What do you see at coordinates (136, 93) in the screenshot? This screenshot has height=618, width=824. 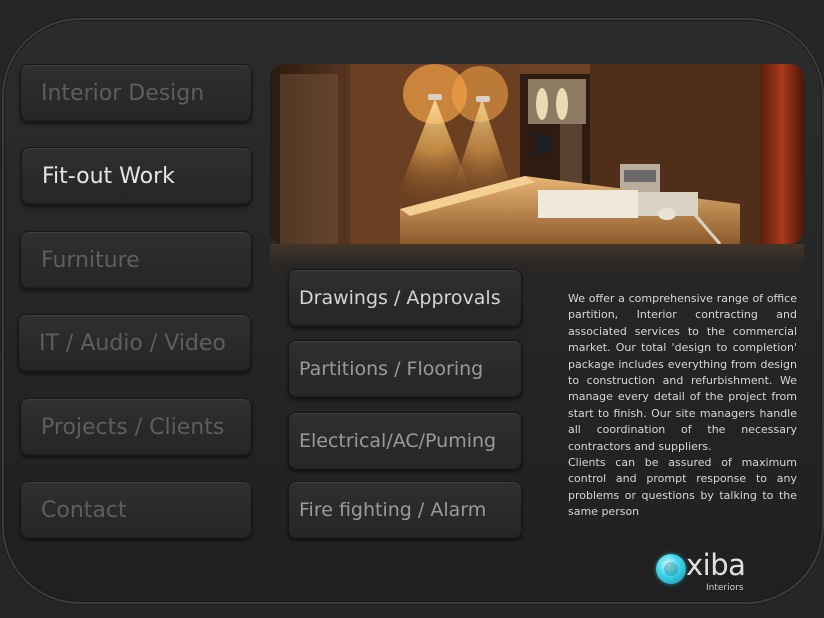 I see `nav-interior-design: Interior Design` at bounding box center [136, 93].